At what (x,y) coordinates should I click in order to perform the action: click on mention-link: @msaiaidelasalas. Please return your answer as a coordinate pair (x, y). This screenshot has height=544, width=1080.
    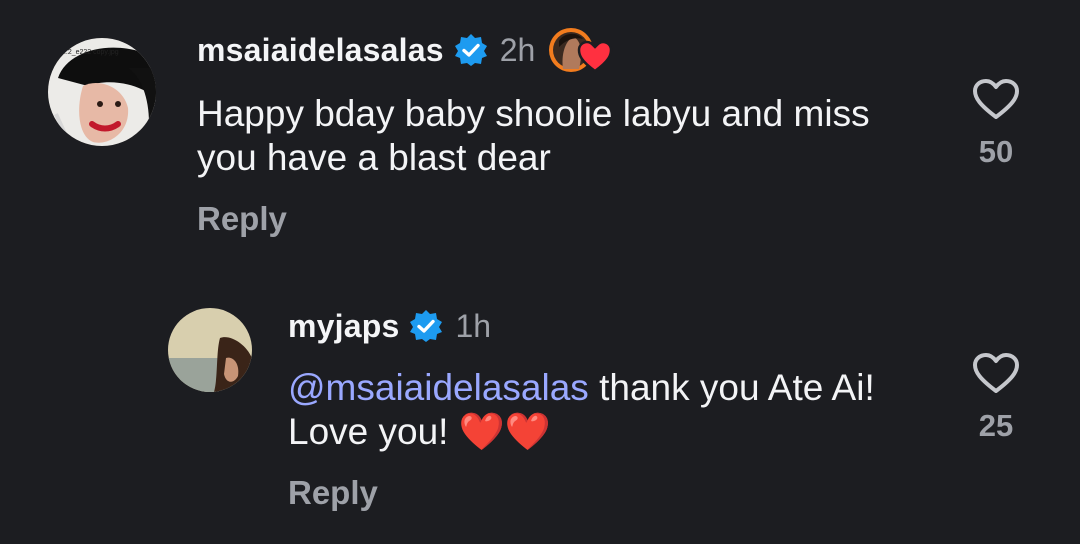
    Looking at the image, I should click on (438, 387).